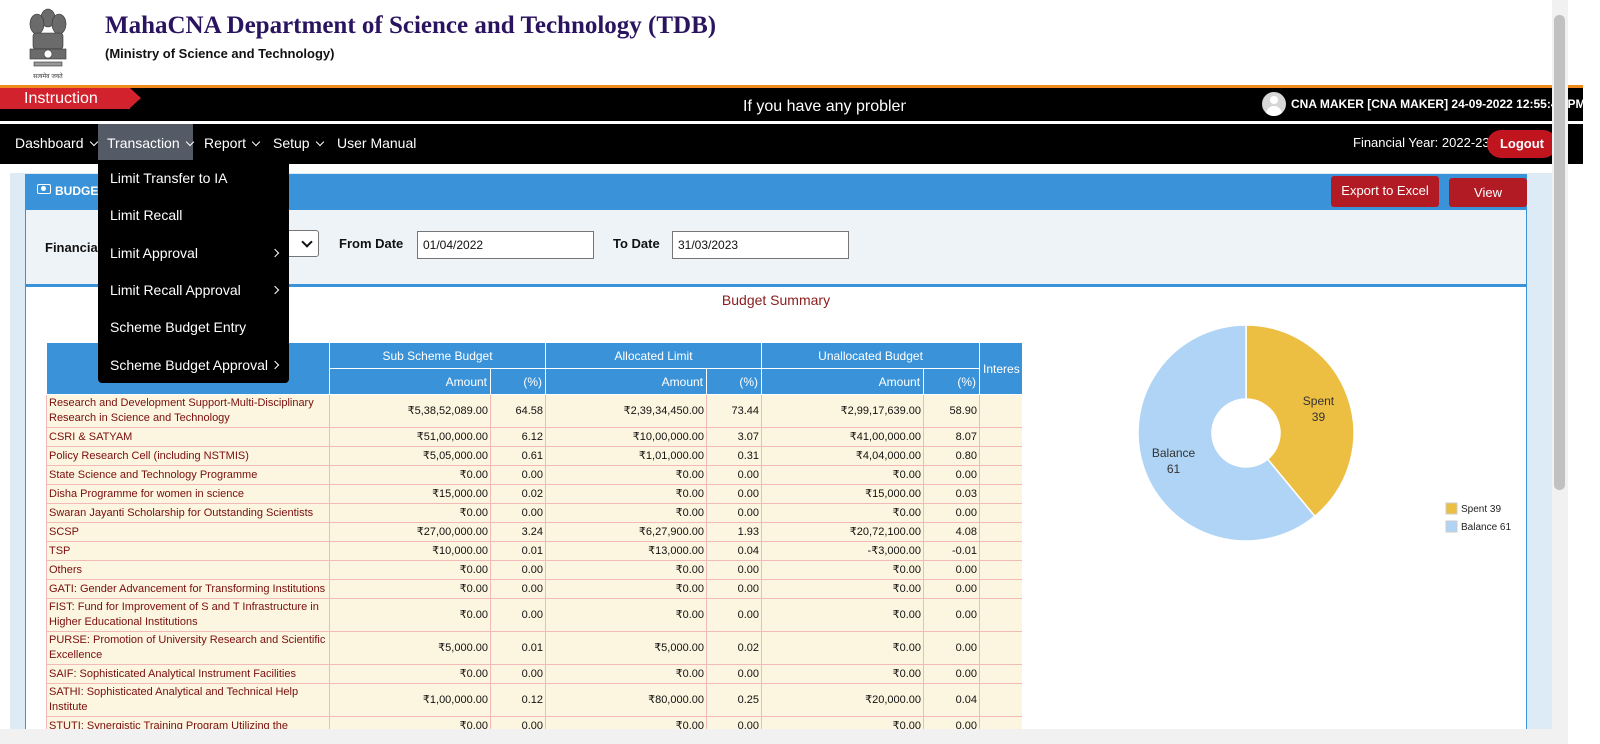 This screenshot has width=1600, height=744. What do you see at coordinates (734, 532) in the screenshot?
I see `value-cell: 1.93` at bounding box center [734, 532].